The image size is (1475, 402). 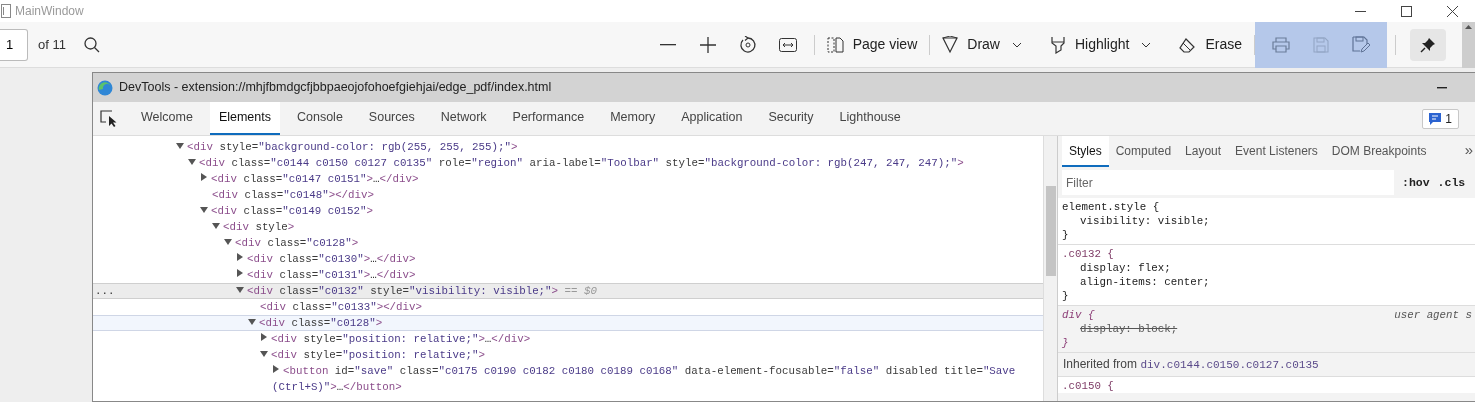 What do you see at coordinates (1452, 11) in the screenshot?
I see `close-icon` at bounding box center [1452, 11].